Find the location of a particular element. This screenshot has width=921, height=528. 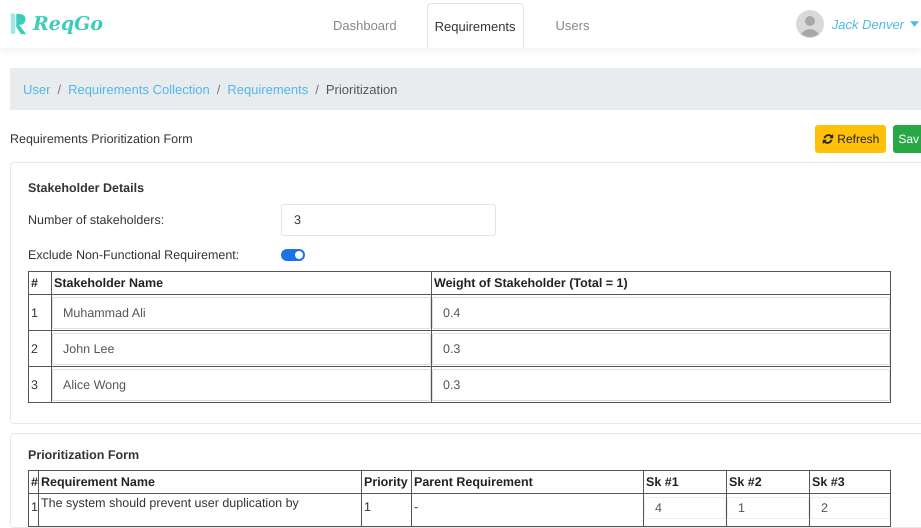

section-heading: Prioritization Form is located at coordinates (84, 455).